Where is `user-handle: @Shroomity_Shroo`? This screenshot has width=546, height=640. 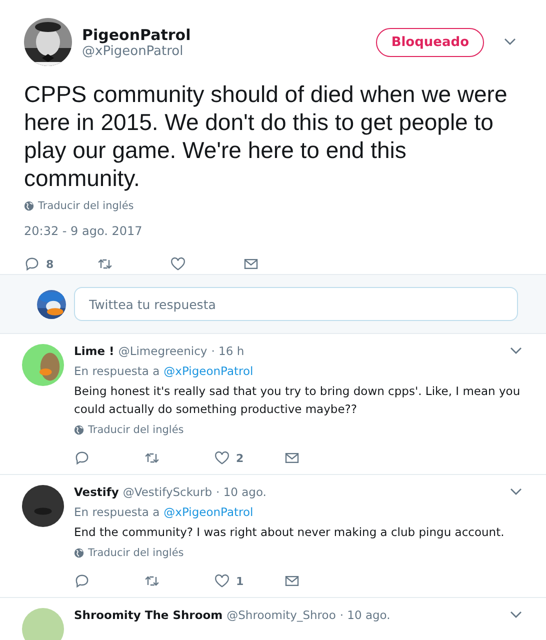 user-handle: @Shroomity_Shroo is located at coordinates (281, 615).